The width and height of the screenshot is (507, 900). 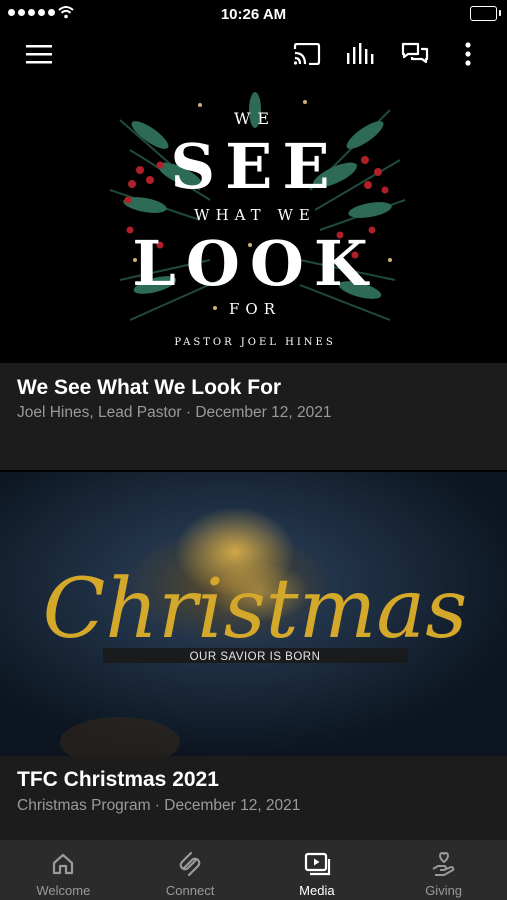 I want to click on tab-label: Giving, so click(x=444, y=890).